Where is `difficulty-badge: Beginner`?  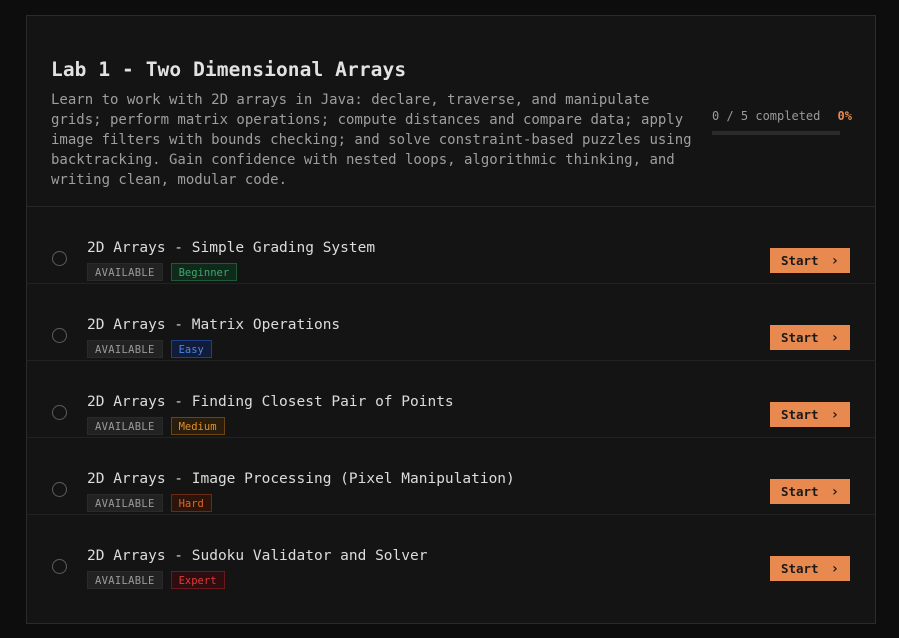 difficulty-badge: Beginner is located at coordinates (204, 272).